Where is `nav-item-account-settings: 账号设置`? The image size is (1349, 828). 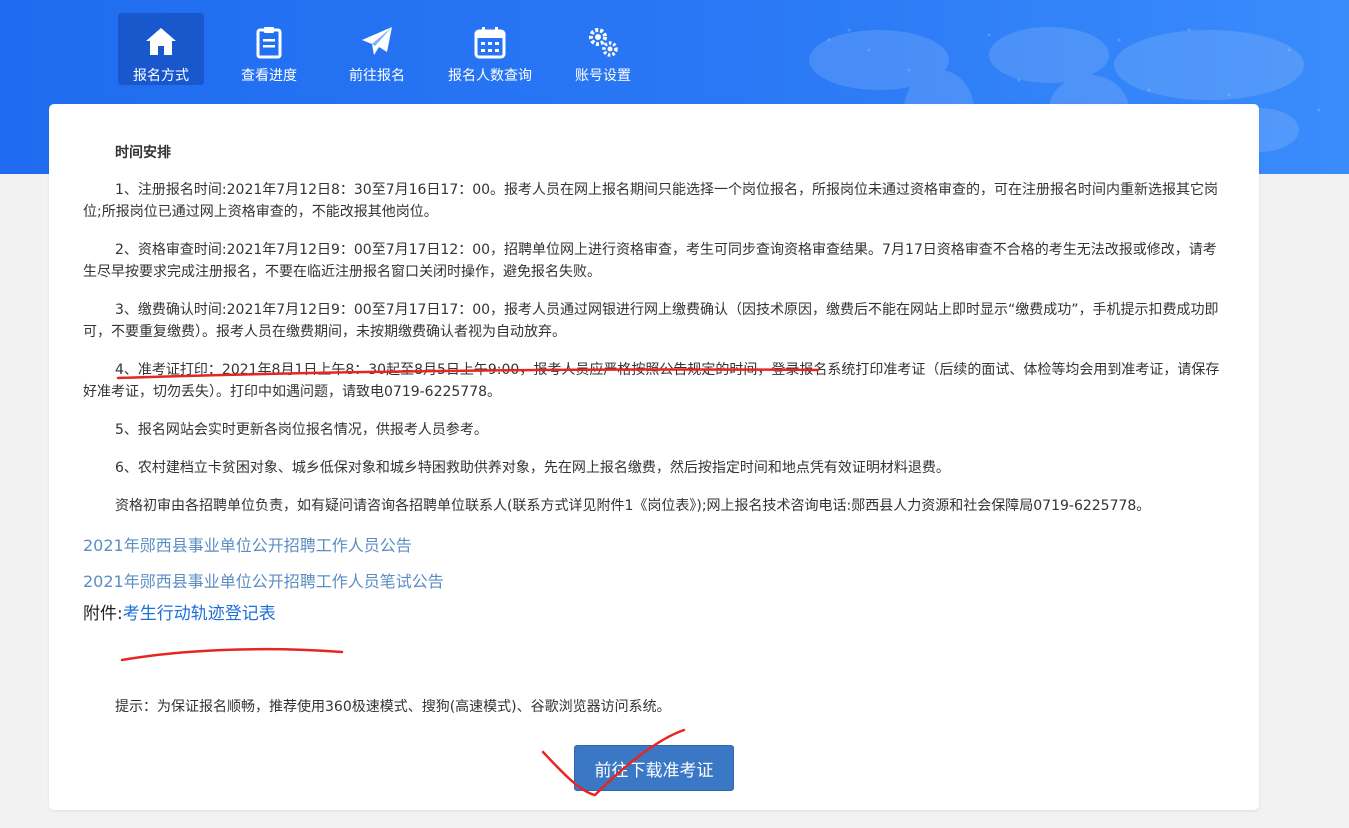 nav-item-account-settings: 账号设置 is located at coordinates (603, 49).